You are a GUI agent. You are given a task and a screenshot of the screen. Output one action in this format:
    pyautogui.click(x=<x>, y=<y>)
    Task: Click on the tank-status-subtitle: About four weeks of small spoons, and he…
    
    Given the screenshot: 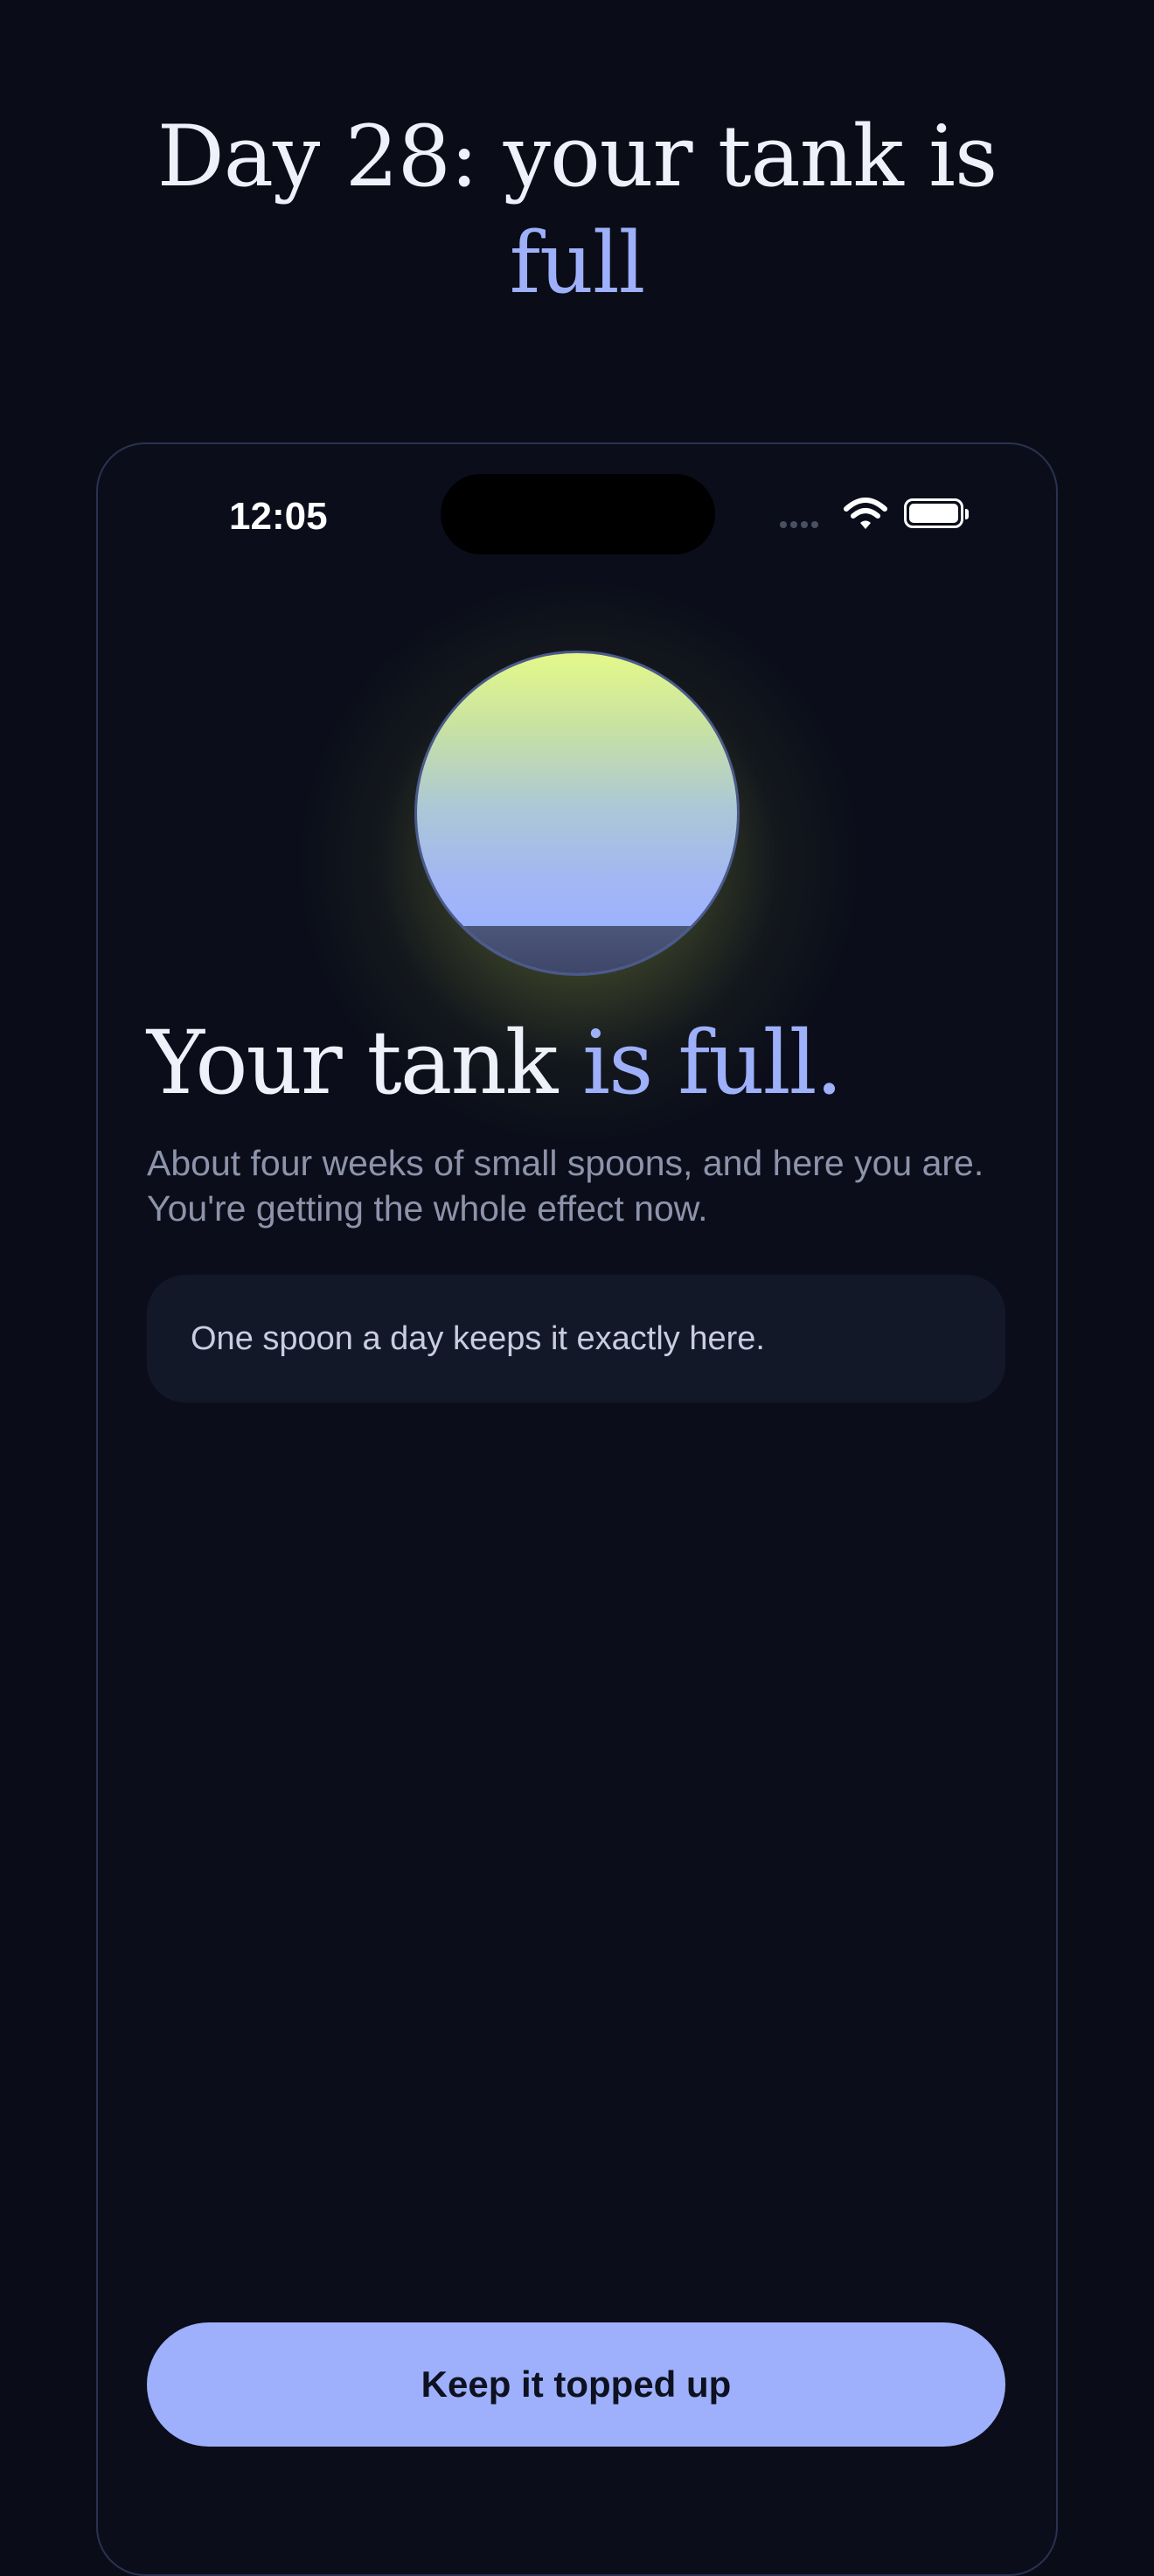 What is the action you would take?
    pyautogui.click(x=565, y=1186)
    